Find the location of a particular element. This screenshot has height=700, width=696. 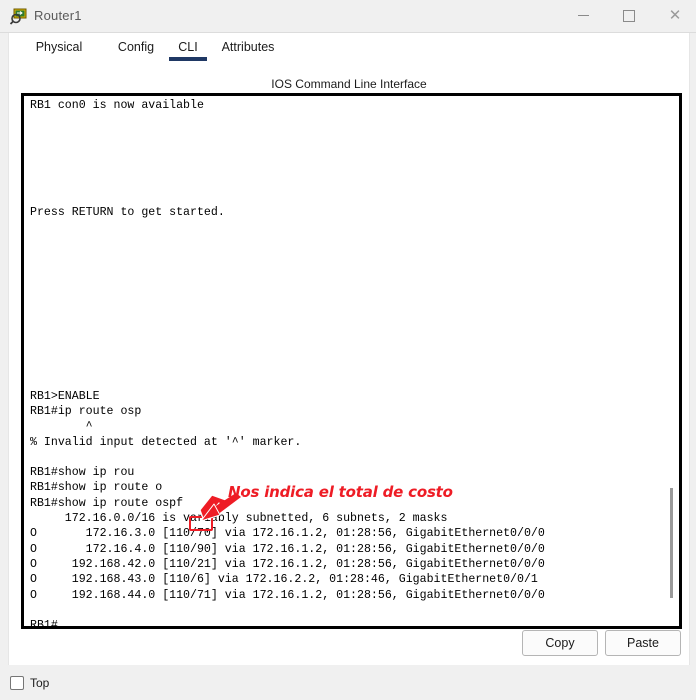

copy-button: Copy is located at coordinates (560, 643).